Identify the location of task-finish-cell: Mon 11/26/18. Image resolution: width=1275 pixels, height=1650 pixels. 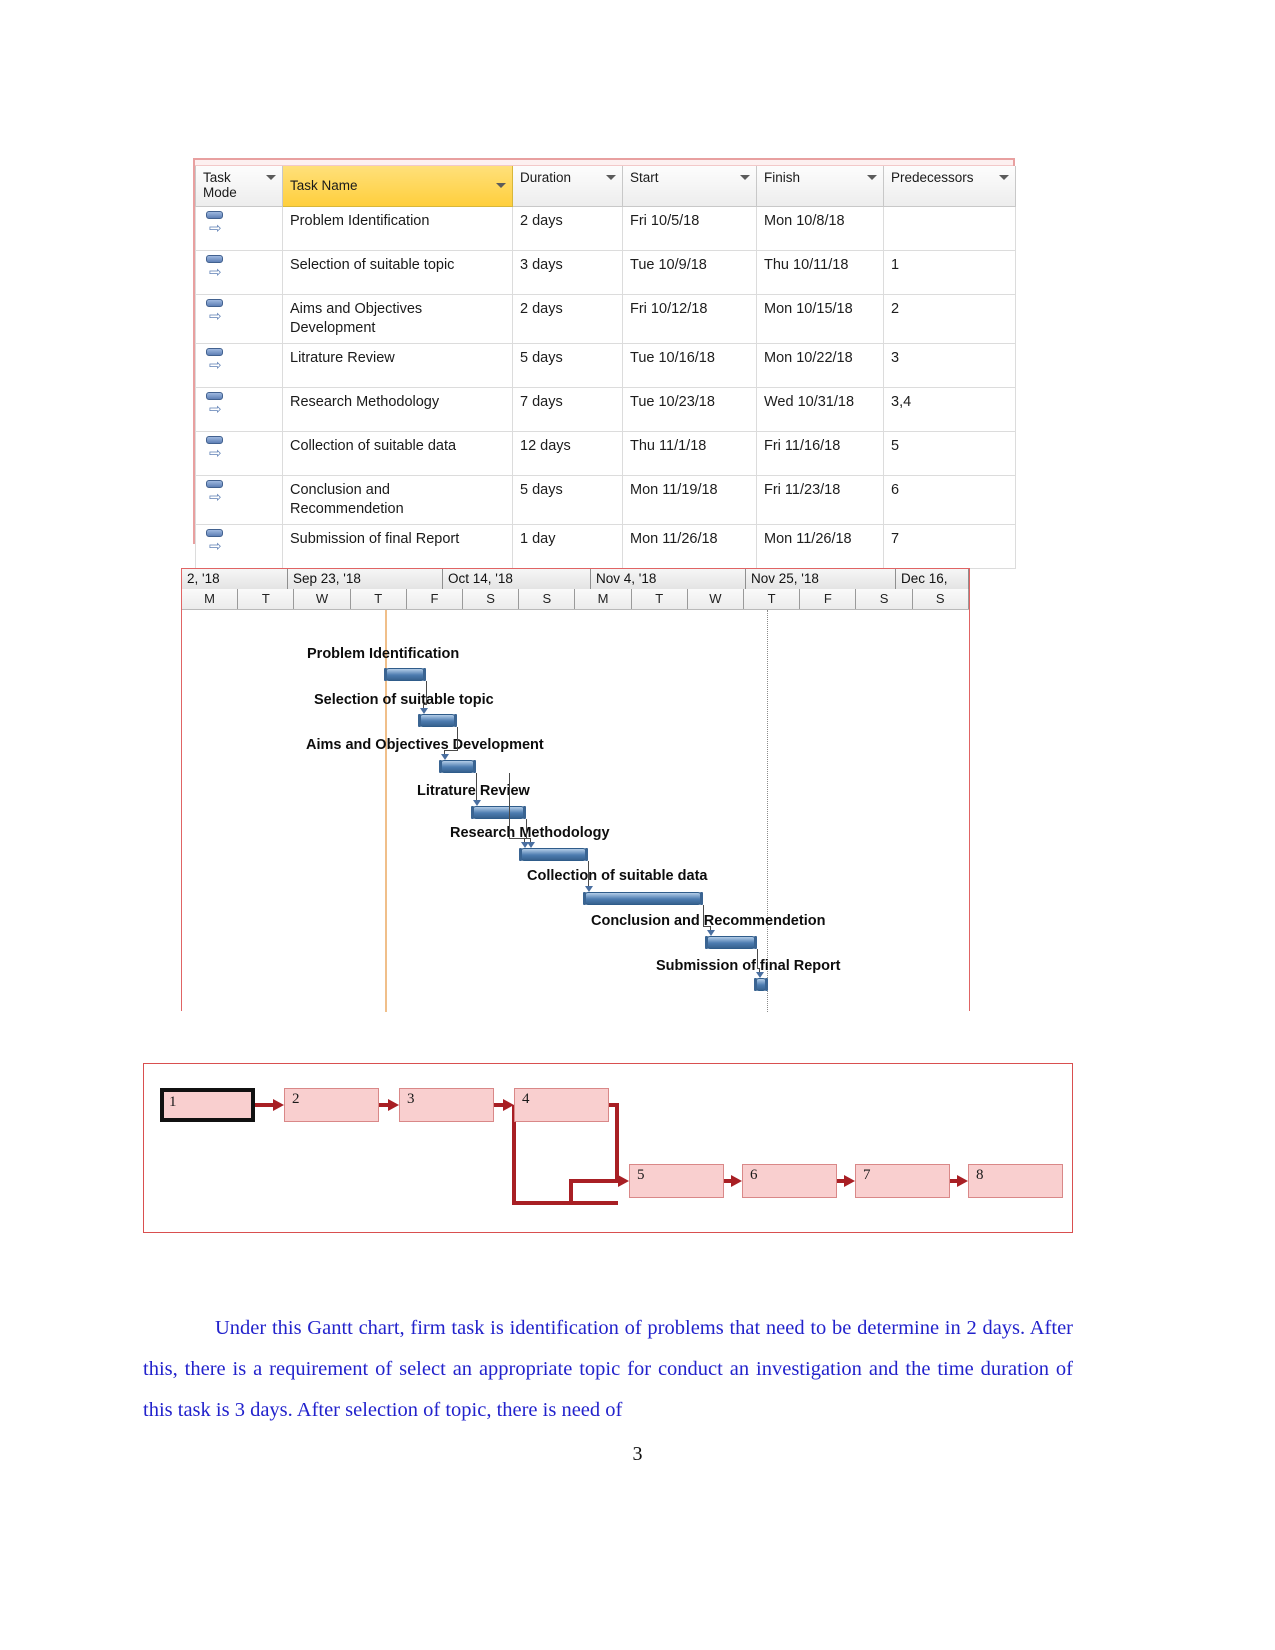
(820, 546).